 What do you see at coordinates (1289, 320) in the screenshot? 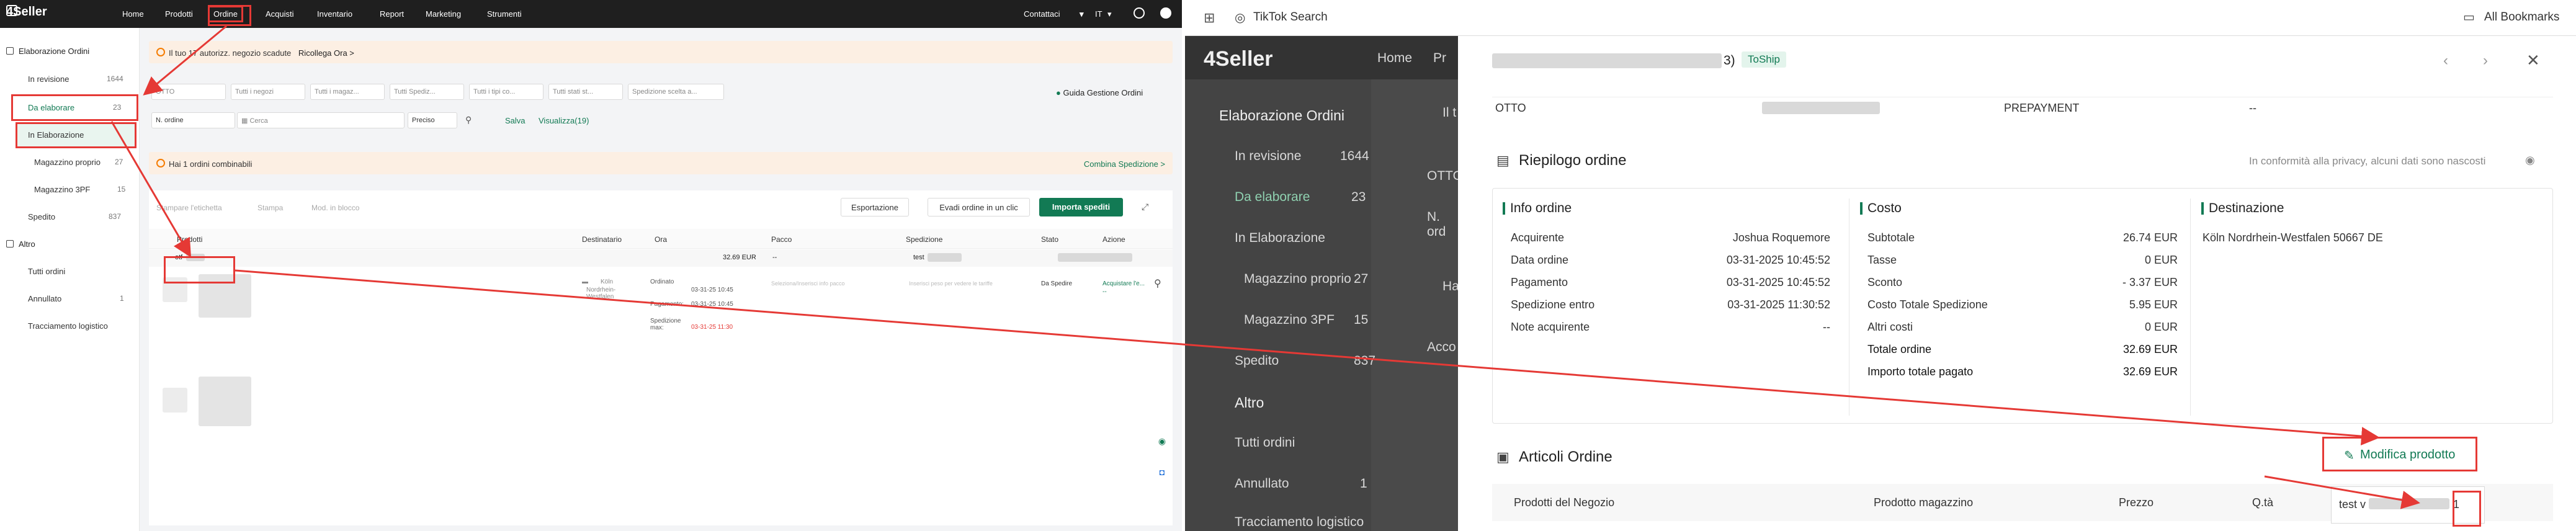
I see `bg-item: Magazzino 3PF` at bounding box center [1289, 320].